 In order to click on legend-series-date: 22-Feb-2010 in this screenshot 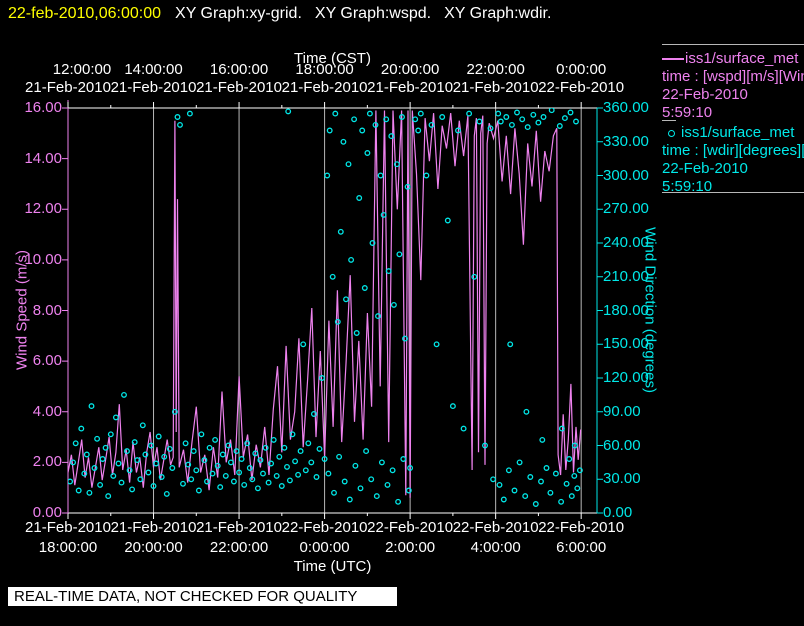, I will do `click(705, 168)`.